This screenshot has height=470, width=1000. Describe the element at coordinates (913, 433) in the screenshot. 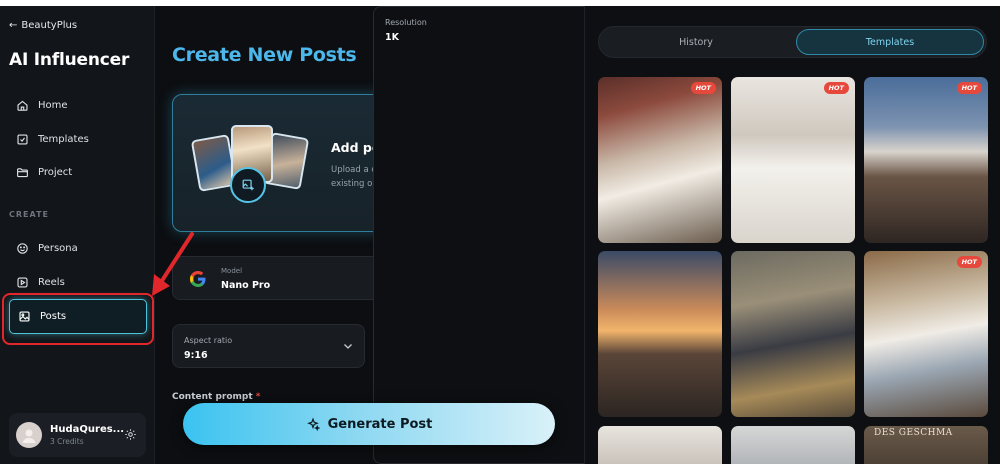

I see `storefront-sign-text: DES GESCHMA` at that location.